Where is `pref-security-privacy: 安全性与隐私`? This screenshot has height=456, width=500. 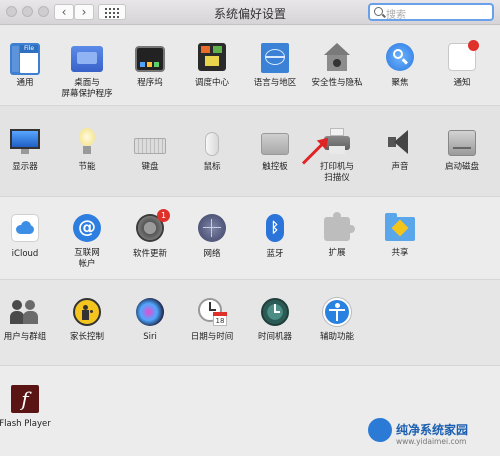
pref-security-privacy: 安全性与隐私 is located at coordinates (337, 66).